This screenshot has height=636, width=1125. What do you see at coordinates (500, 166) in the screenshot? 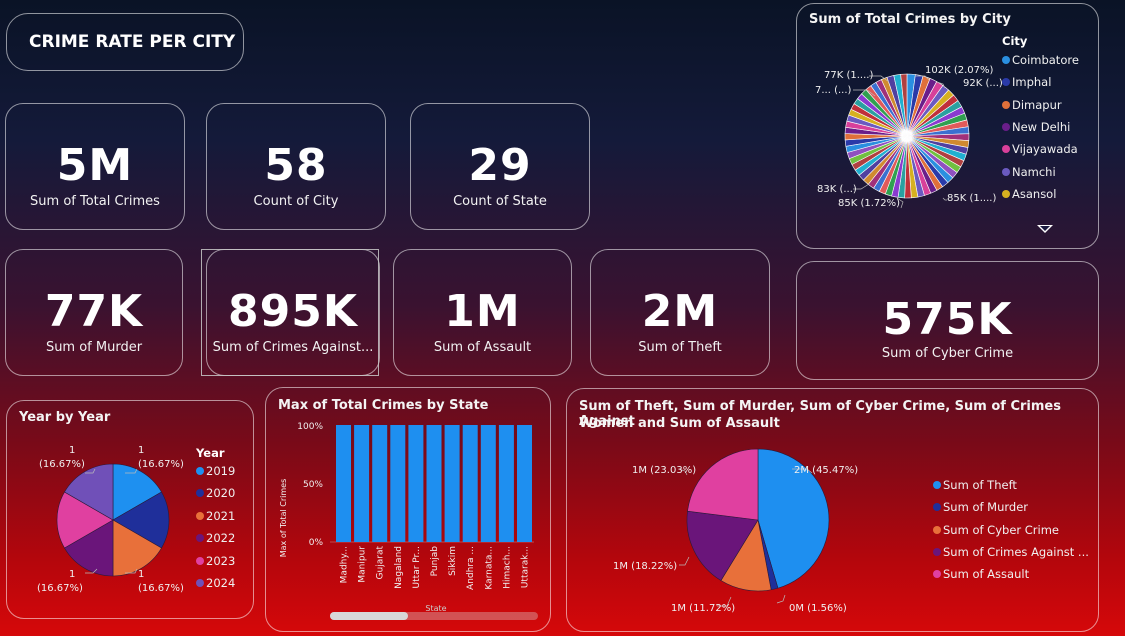
I see `kpi-count-state: 29 Count of State` at bounding box center [500, 166].